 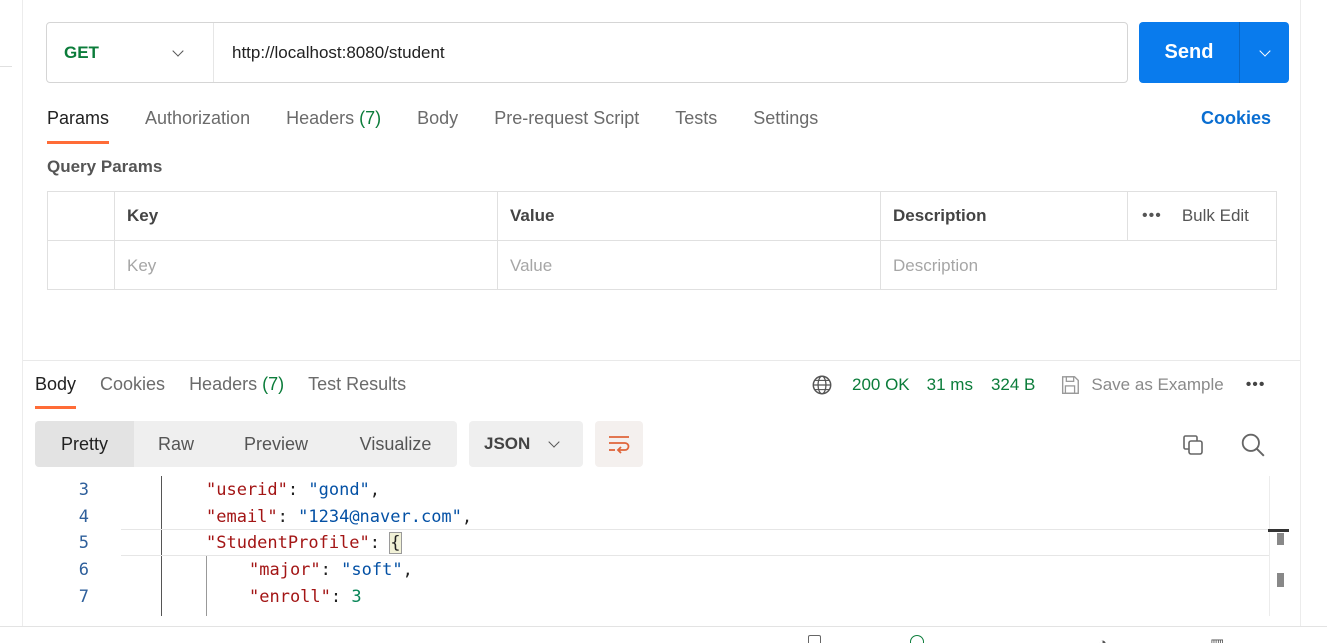 I want to click on tab-response-cookies: Cookies, so click(x=132, y=391).